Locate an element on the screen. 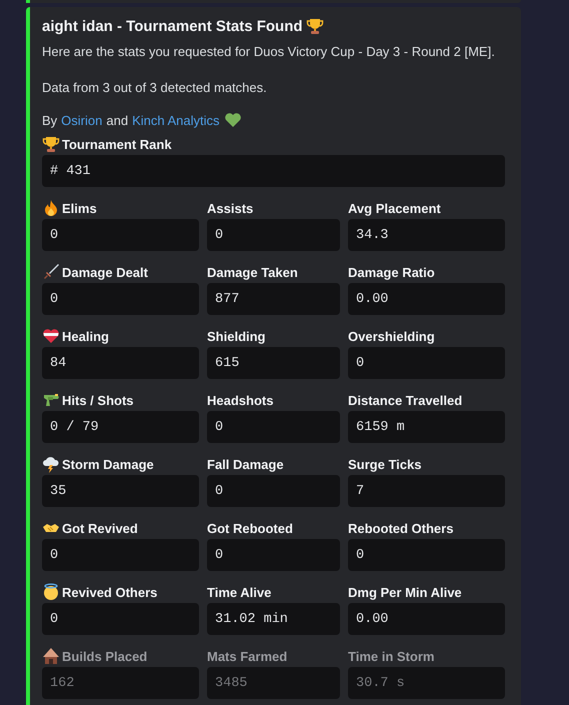 This screenshot has width=569, height=705. field-value: 84 is located at coordinates (120, 363).